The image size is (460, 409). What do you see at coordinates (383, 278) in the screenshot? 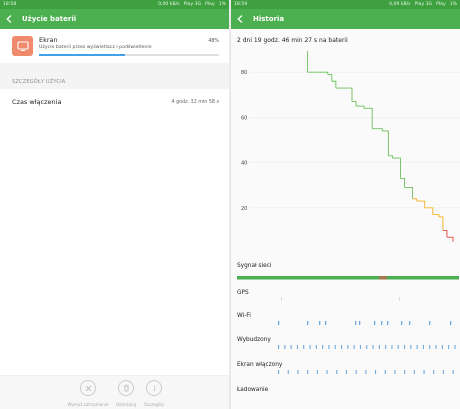
I see `network-signal-gap` at bounding box center [383, 278].